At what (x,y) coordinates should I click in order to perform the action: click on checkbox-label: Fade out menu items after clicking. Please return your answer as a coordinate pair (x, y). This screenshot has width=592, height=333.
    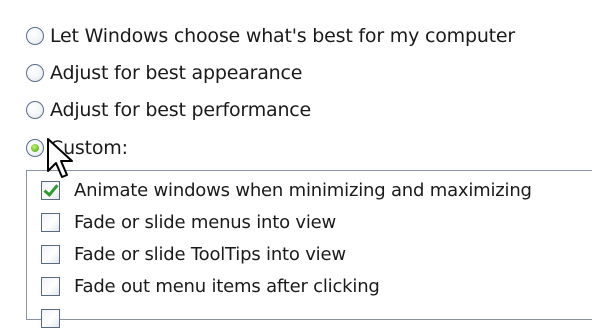
    Looking at the image, I should click on (227, 286).